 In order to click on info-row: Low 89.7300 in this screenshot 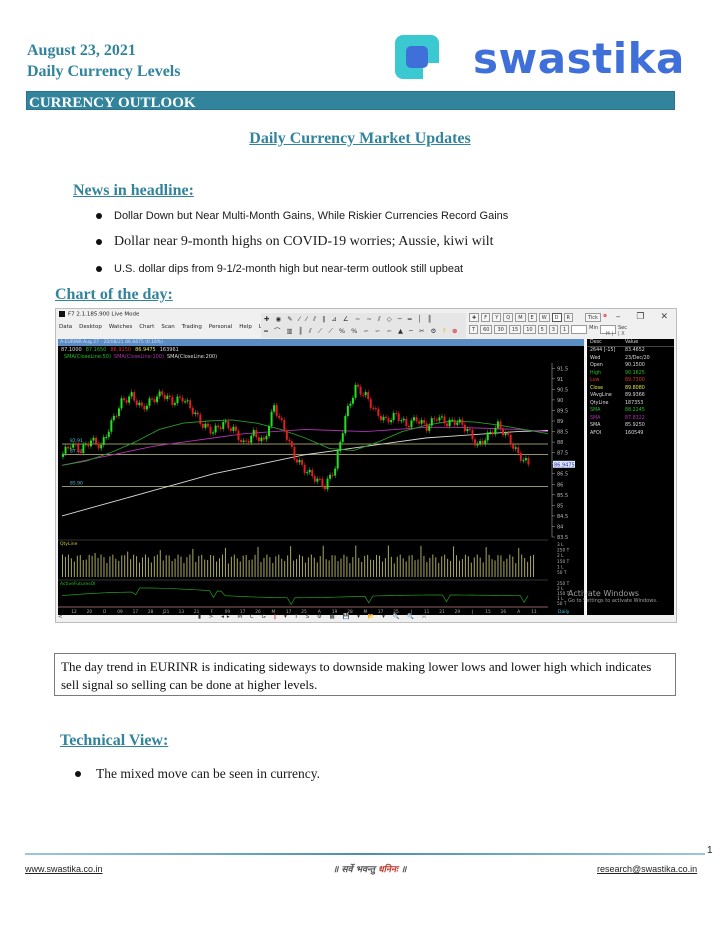, I will do `click(617, 380)`.